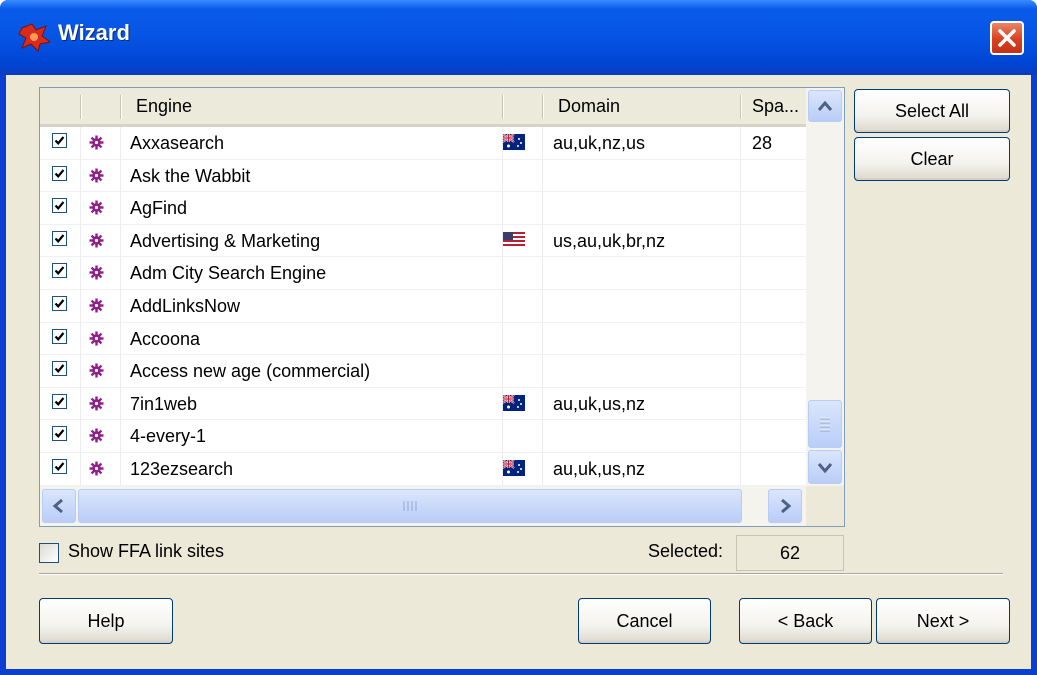 Image resolution: width=1037 pixels, height=675 pixels. Describe the element at coordinates (641, 106) in the screenshot. I see `column-header-domain: Domain` at that location.